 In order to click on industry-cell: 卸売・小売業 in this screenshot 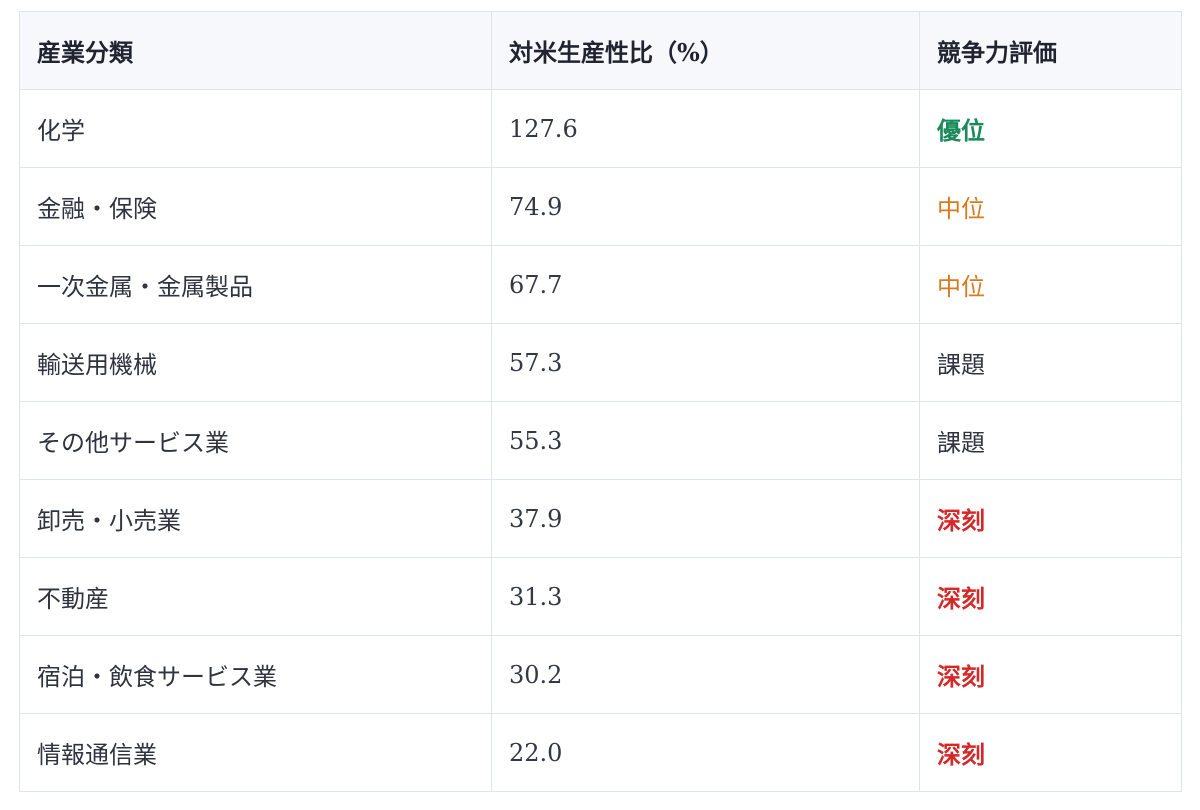, I will do `click(255, 518)`.